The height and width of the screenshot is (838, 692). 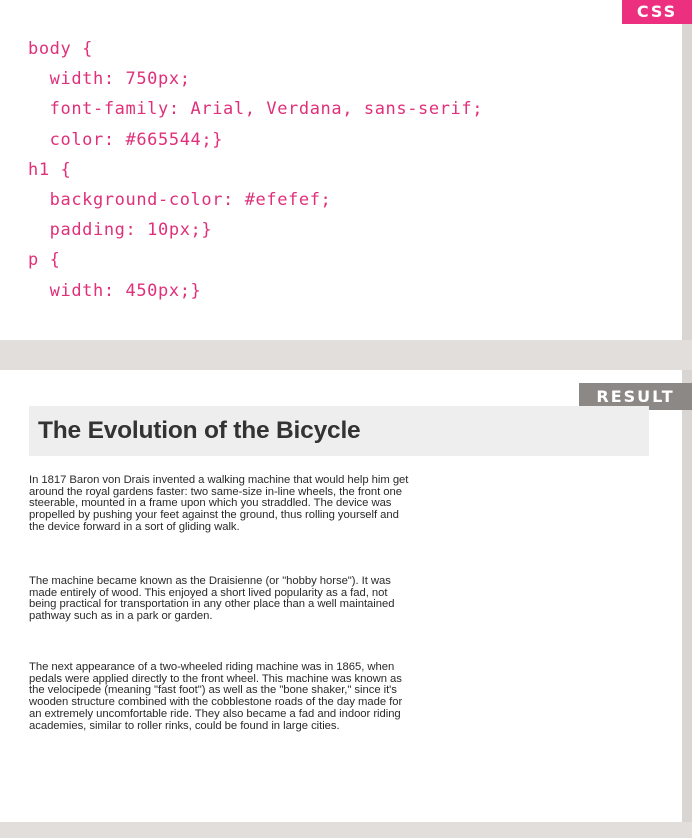 I want to click on code-line: width: 450px;}, so click(x=115, y=290).